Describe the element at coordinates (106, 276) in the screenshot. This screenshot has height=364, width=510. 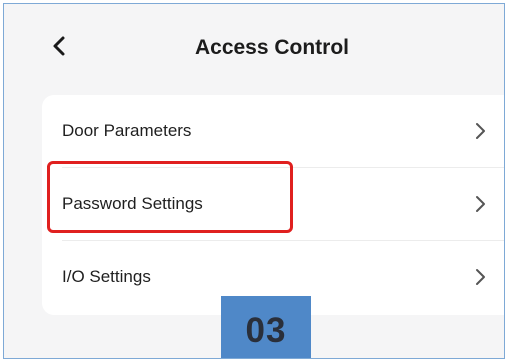
I see `menu-item-label: I/O Settings` at that location.